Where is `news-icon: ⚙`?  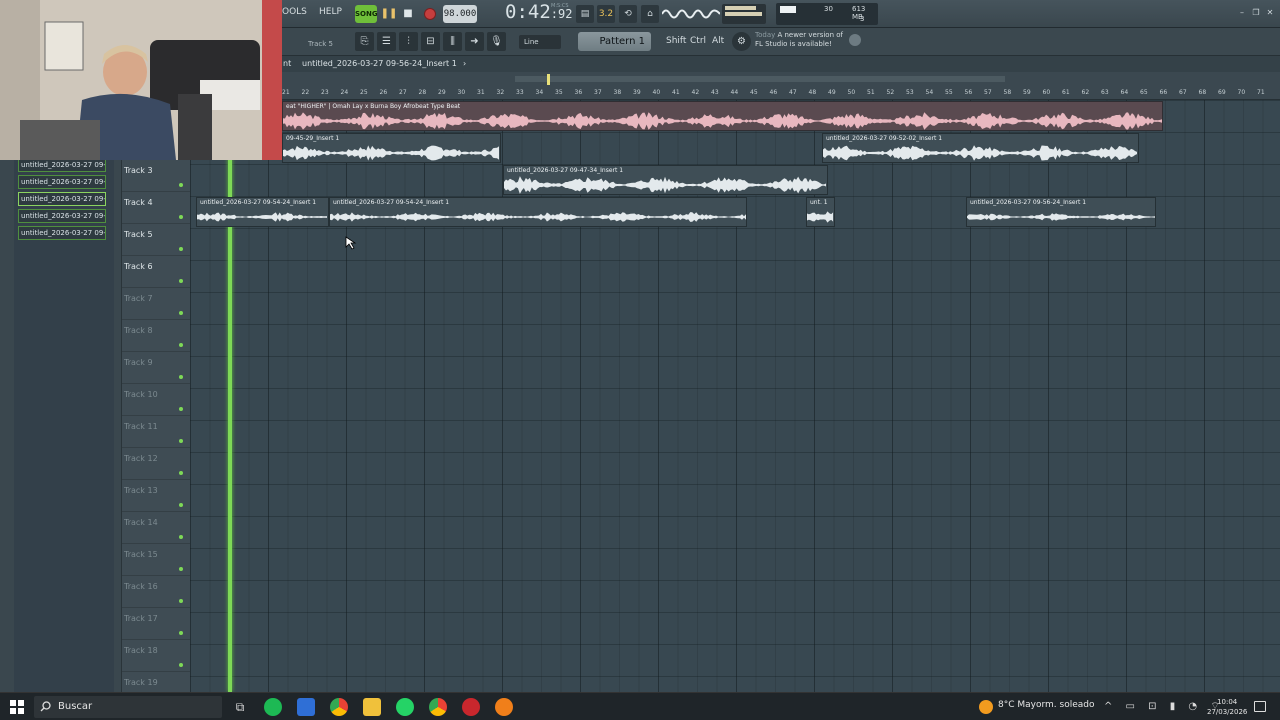 news-icon: ⚙ is located at coordinates (741, 41).